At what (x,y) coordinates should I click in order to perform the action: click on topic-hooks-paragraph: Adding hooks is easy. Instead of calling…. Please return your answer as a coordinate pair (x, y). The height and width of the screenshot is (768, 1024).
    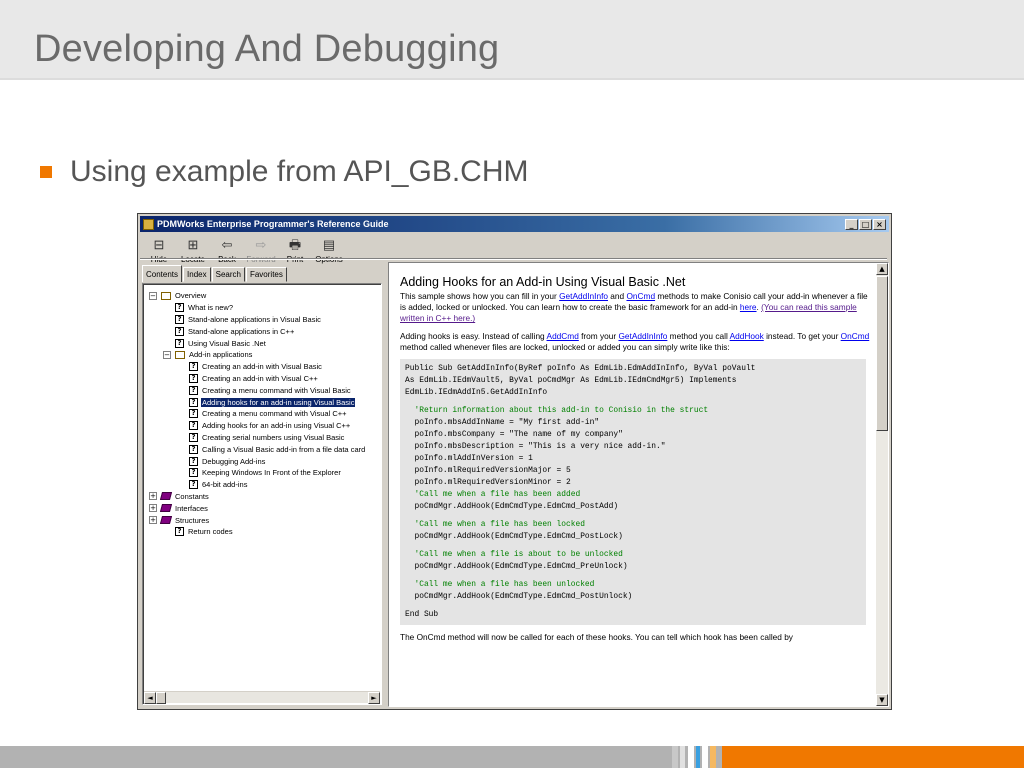
    Looking at the image, I should click on (635, 342).